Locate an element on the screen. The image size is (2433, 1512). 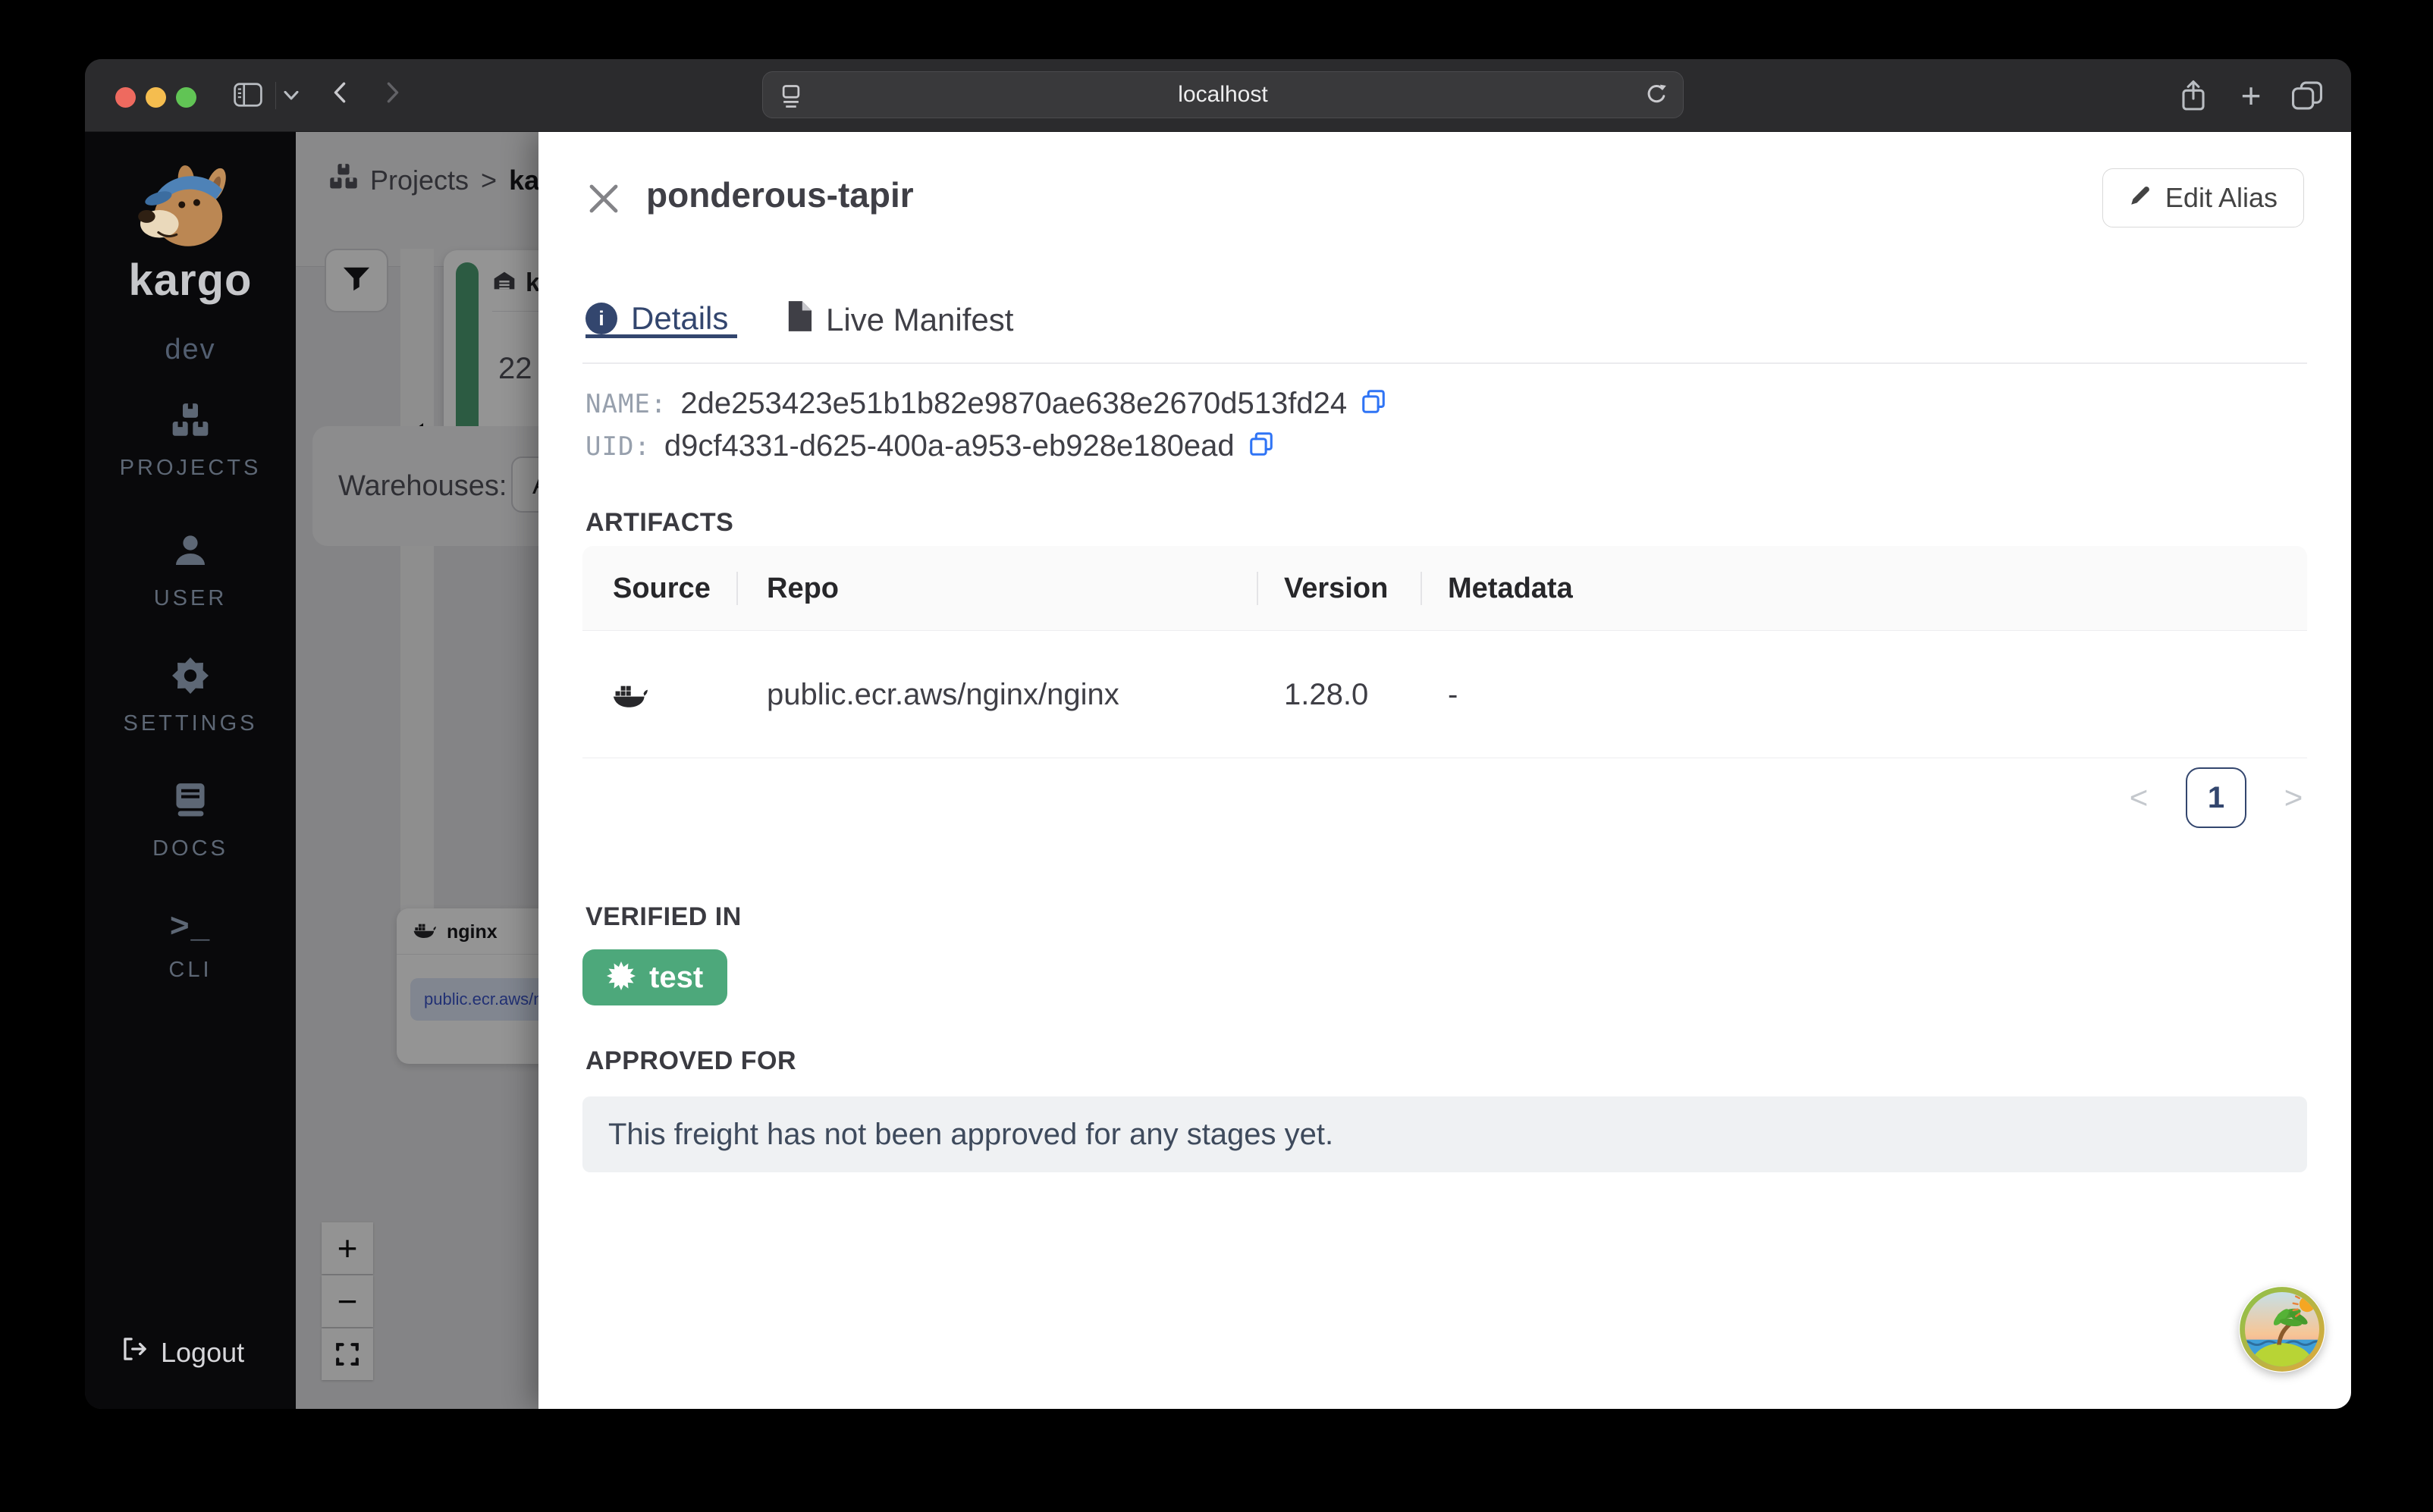
chevron-down-icon is located at coordinates (291, 95).